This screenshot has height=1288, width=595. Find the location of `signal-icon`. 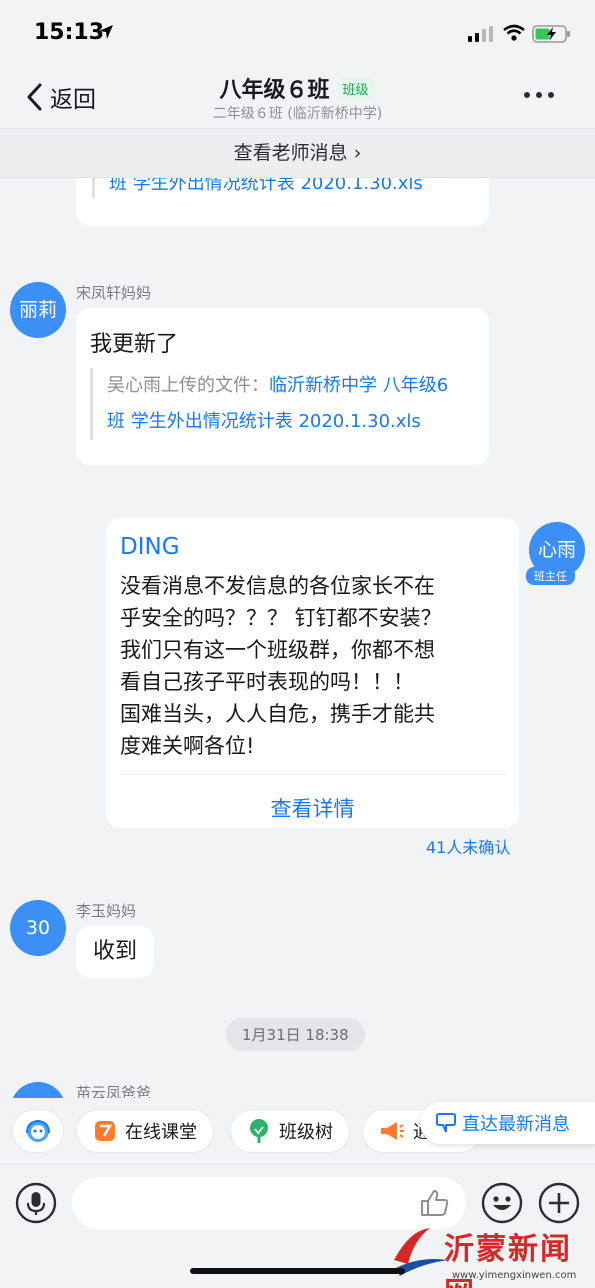

signal-icon is located at coordinates (480, 34).